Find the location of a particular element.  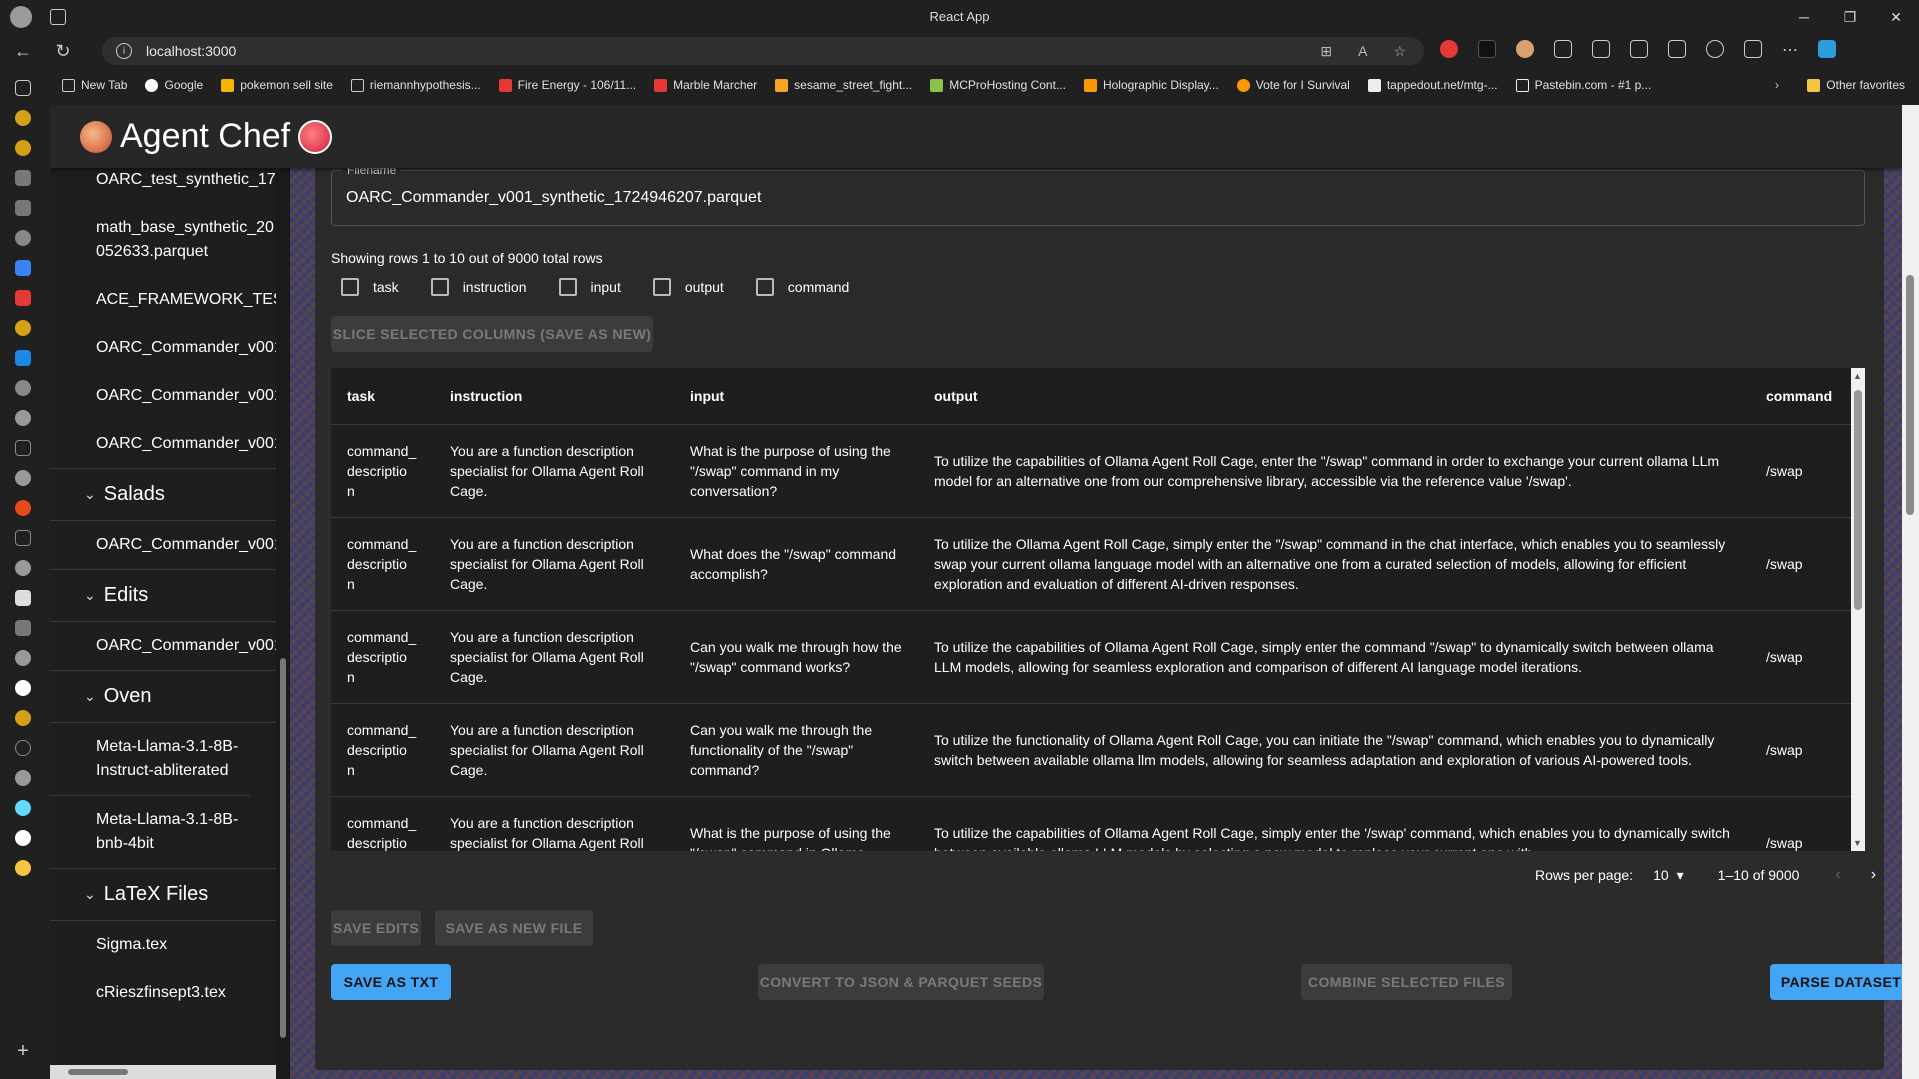

document-icon is located at coordinates (23, 538).